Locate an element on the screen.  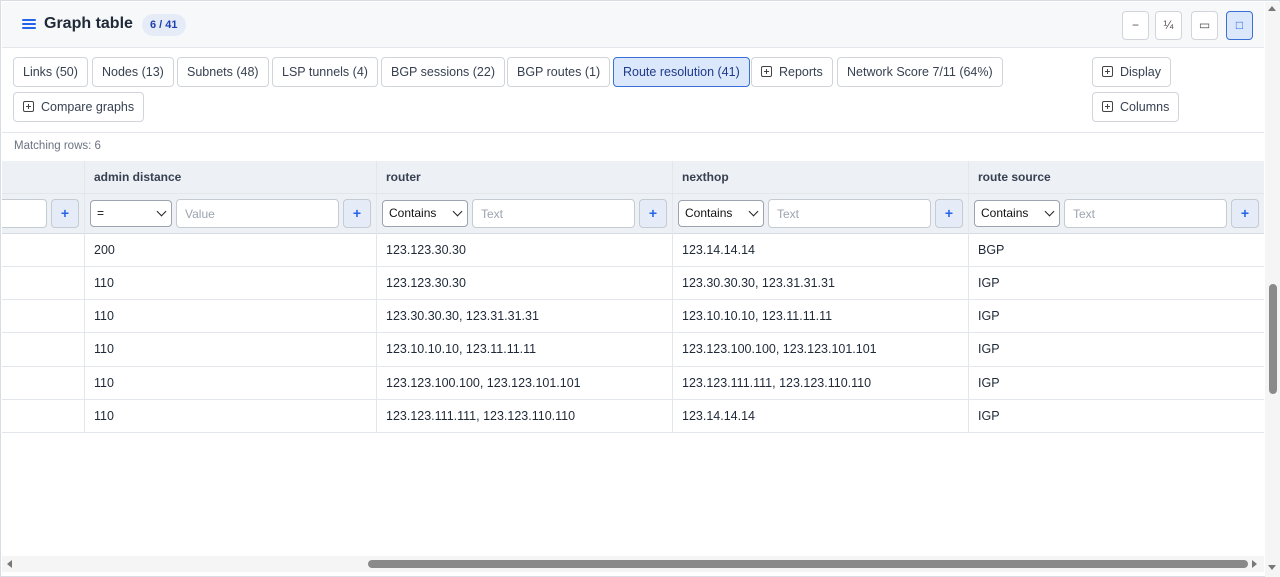
scroll-down-icon is located at coordinates (1272, 567).